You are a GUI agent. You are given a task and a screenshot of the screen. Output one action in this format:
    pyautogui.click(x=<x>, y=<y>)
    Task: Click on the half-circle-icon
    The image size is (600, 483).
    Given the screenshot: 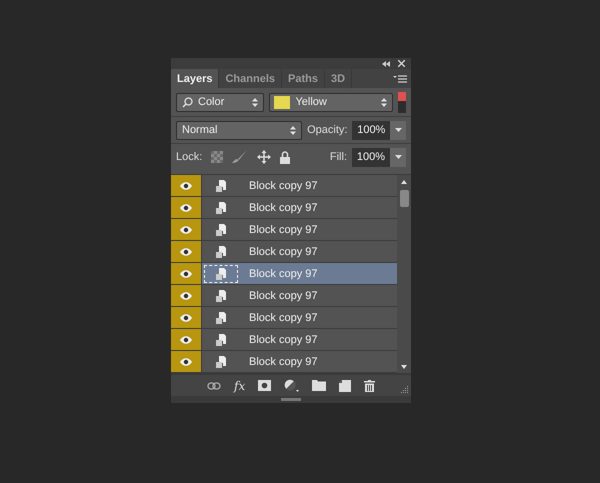 What is the action you would take?
    pyautogui.click(x=292, y=385)
    